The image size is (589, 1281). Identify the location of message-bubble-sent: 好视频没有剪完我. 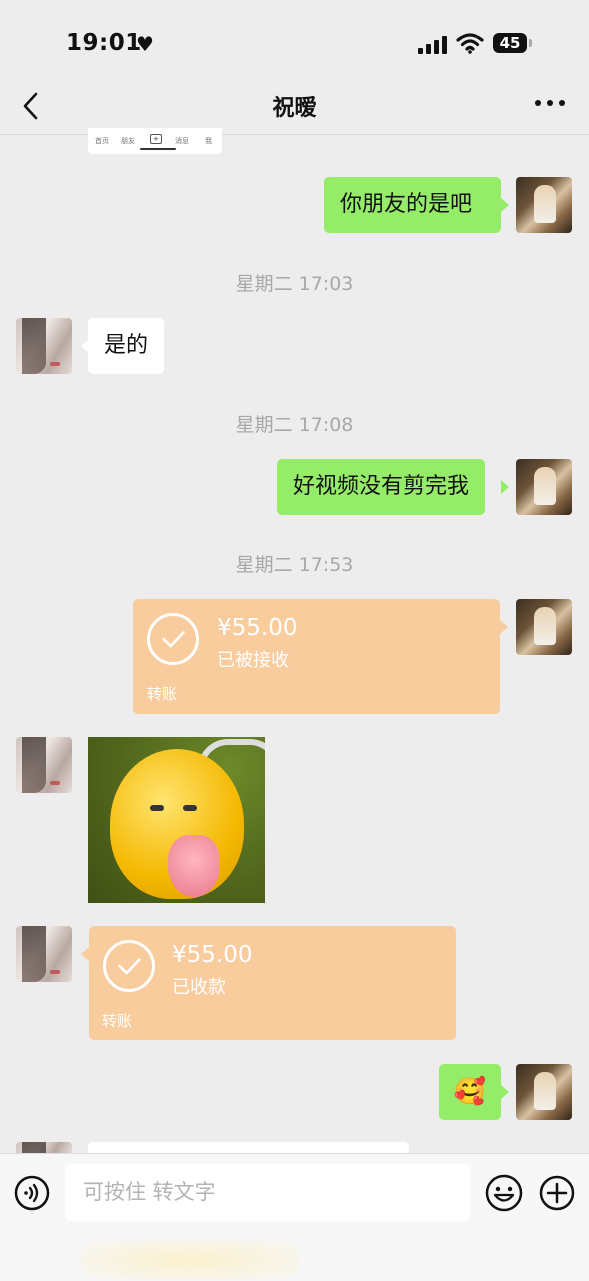
(381, 487).